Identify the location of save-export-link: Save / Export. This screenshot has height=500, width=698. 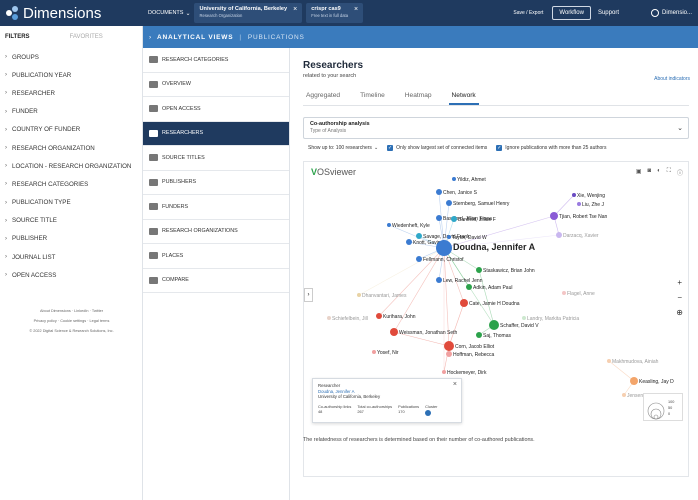
(528, 13).